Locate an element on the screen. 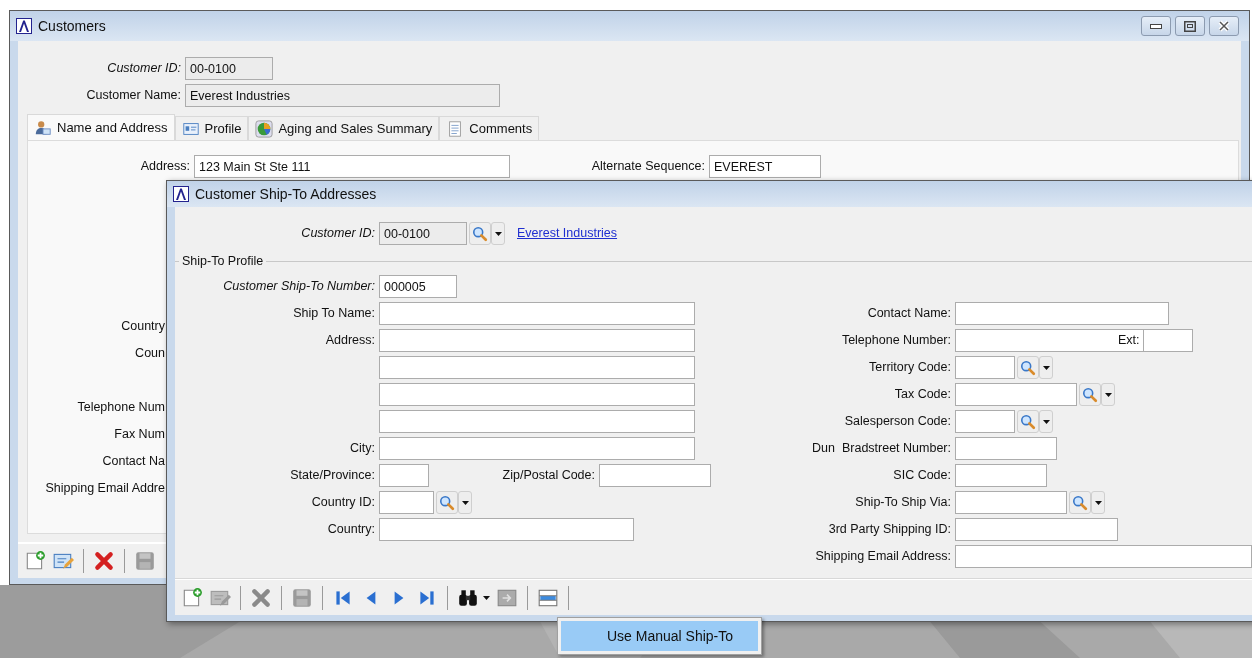 The width and height of the screenshot is (1252, 658). field-label: Territory Code: is located at coordinates (909, 368).